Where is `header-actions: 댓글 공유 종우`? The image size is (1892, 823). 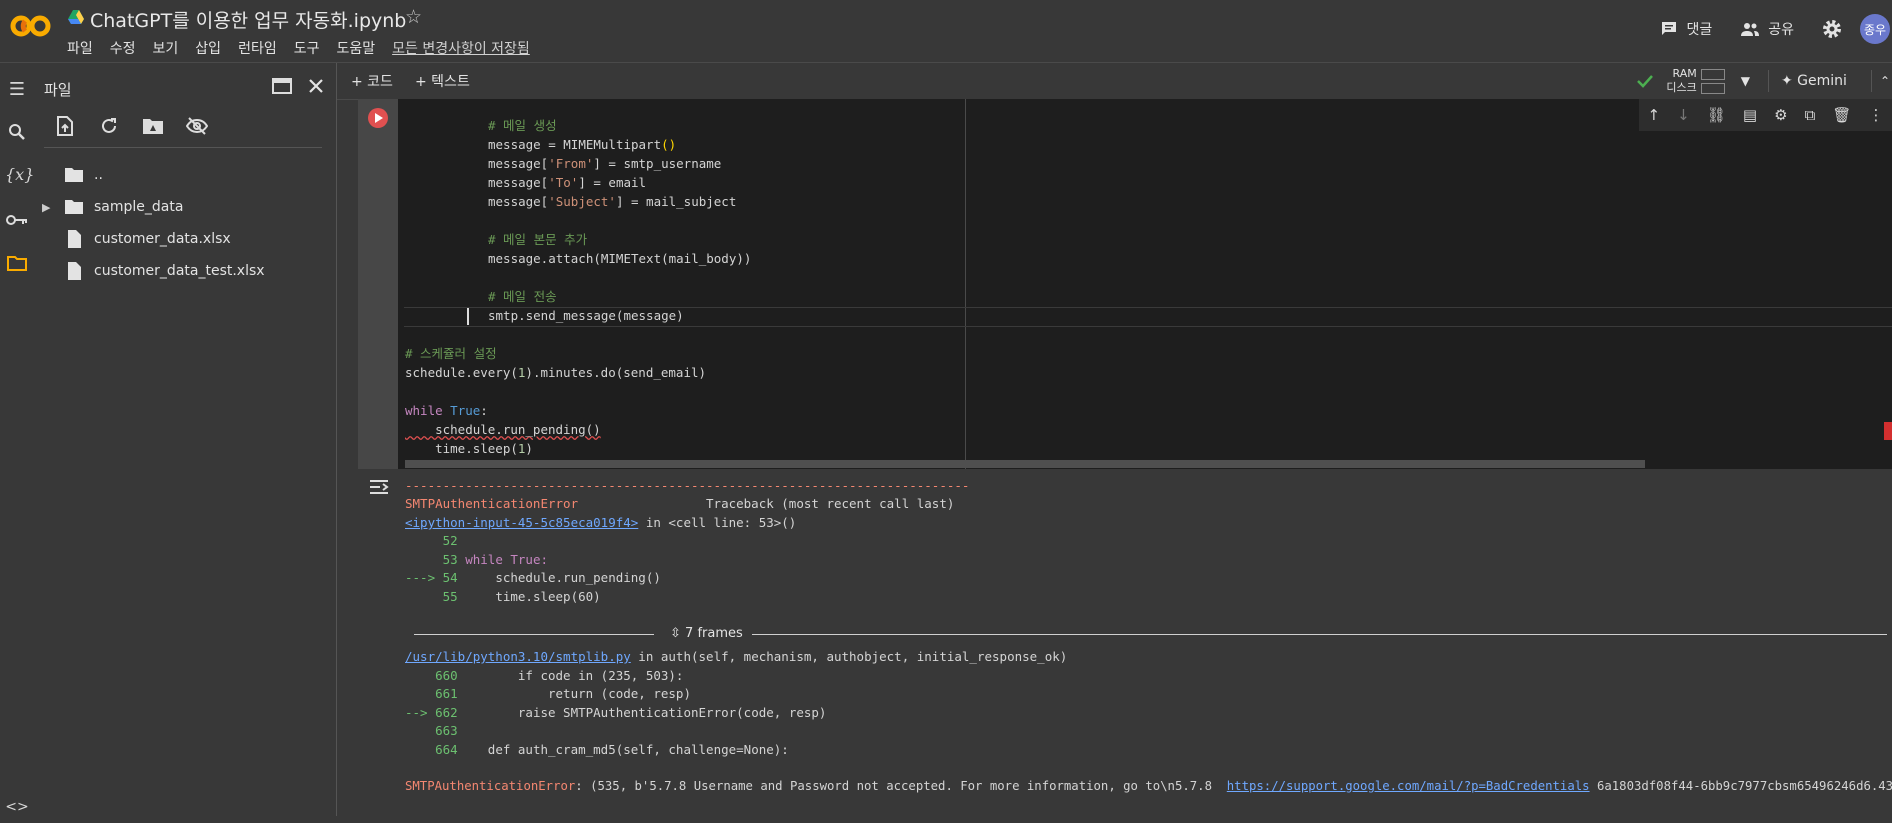 header-actions: 댓글 공유 종우 is located at coordinates (1776, 29).